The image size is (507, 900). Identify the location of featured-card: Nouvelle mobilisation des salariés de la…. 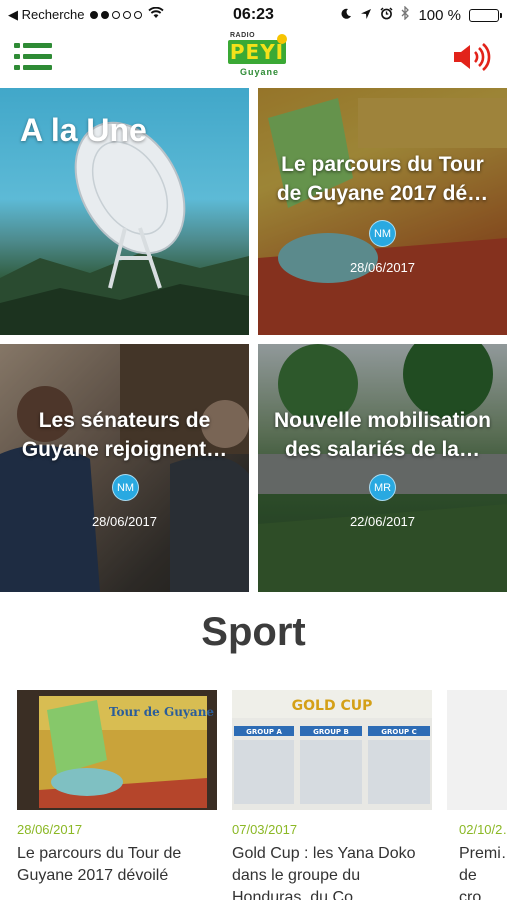
(382, 468).